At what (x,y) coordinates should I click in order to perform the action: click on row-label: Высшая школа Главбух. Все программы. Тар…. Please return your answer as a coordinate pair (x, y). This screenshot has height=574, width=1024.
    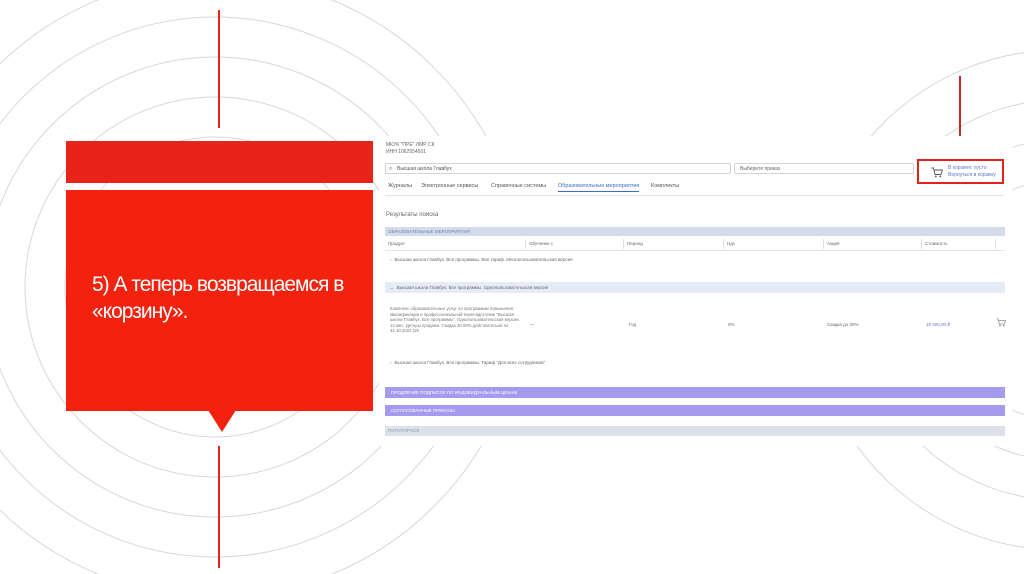
    Looking at the image, I should click on (470, 362).